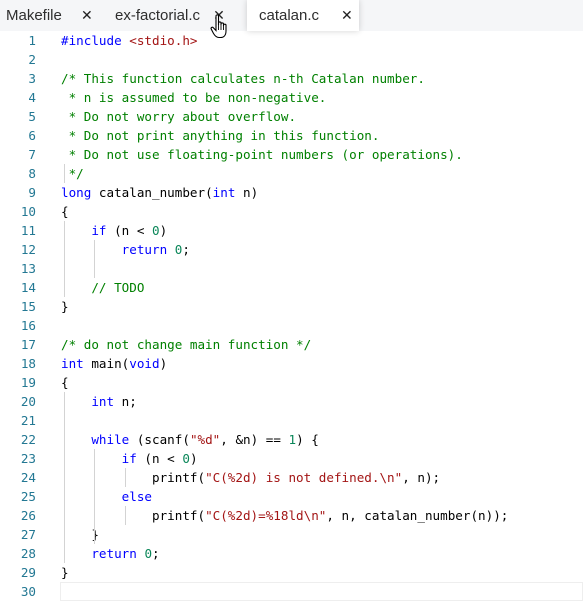 The width and height of the screenshot is (583, 601). What do you see at coordinates (291, 458) in the screenshot?
I see `code-line: 23 if (n < 0)` at bounding box center [291, 458].